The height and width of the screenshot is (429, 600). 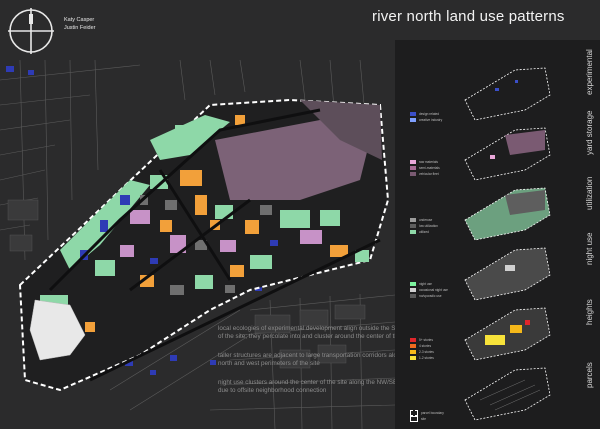 I want to click on legend-label: design related, so click(x=429, y=114).